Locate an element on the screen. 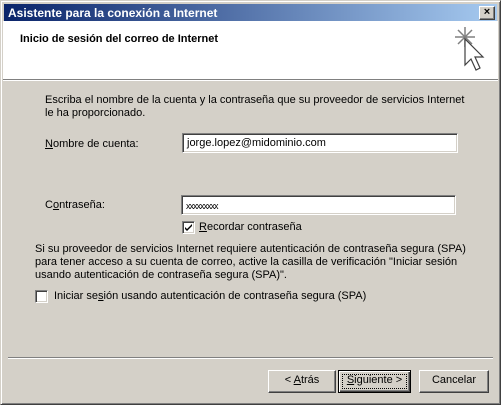  close-icon: × is located at coordinates (487, 12).